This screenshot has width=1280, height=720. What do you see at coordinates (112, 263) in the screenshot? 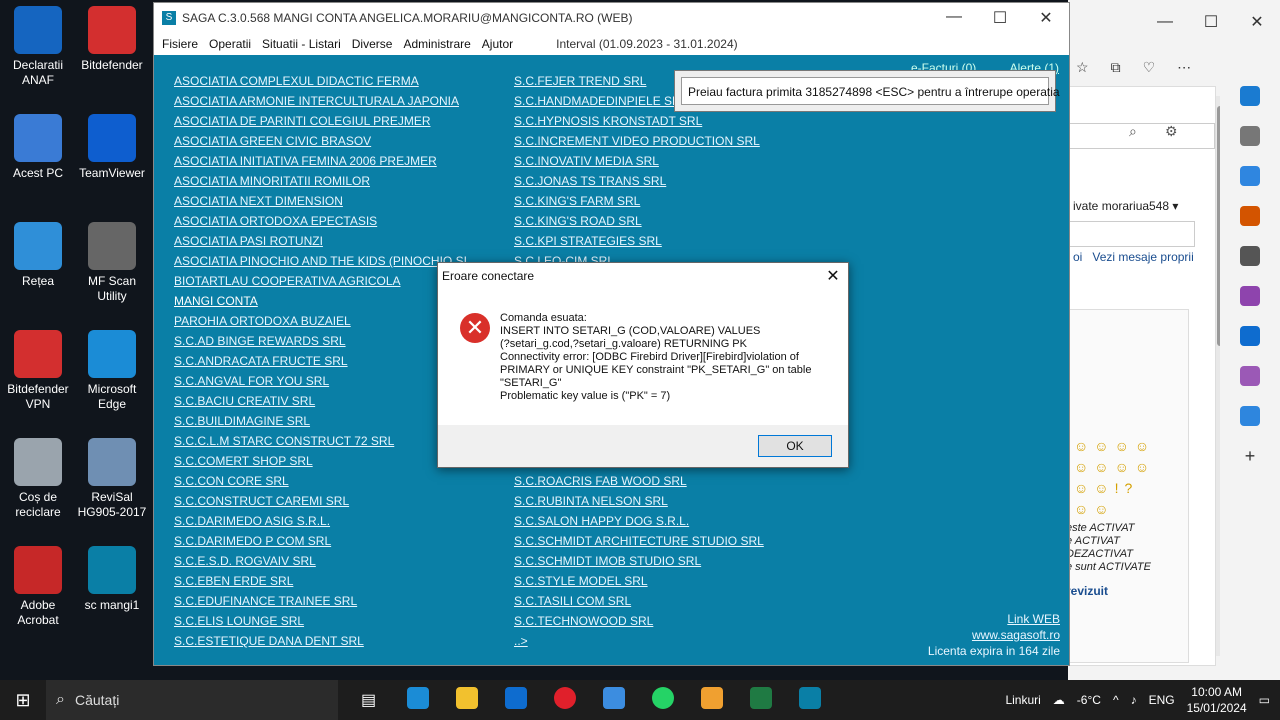
I see `desktop-shortcut: MF Scan Utility` at bounding box center [112, 263].